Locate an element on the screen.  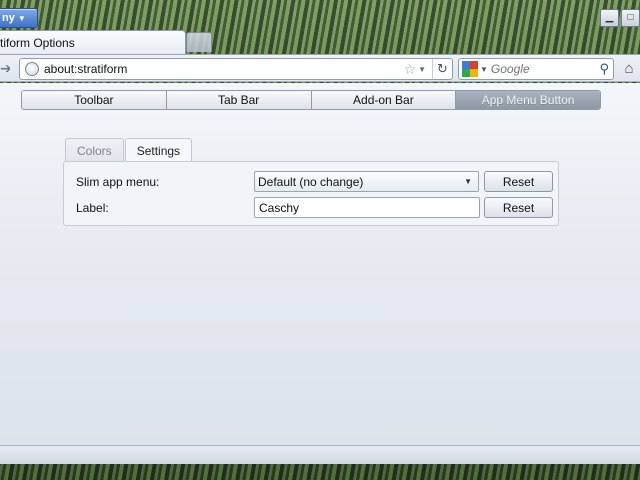
url-bar: about:stratiform ☆ ▼ ↻ is located at coordinates (236, 69).